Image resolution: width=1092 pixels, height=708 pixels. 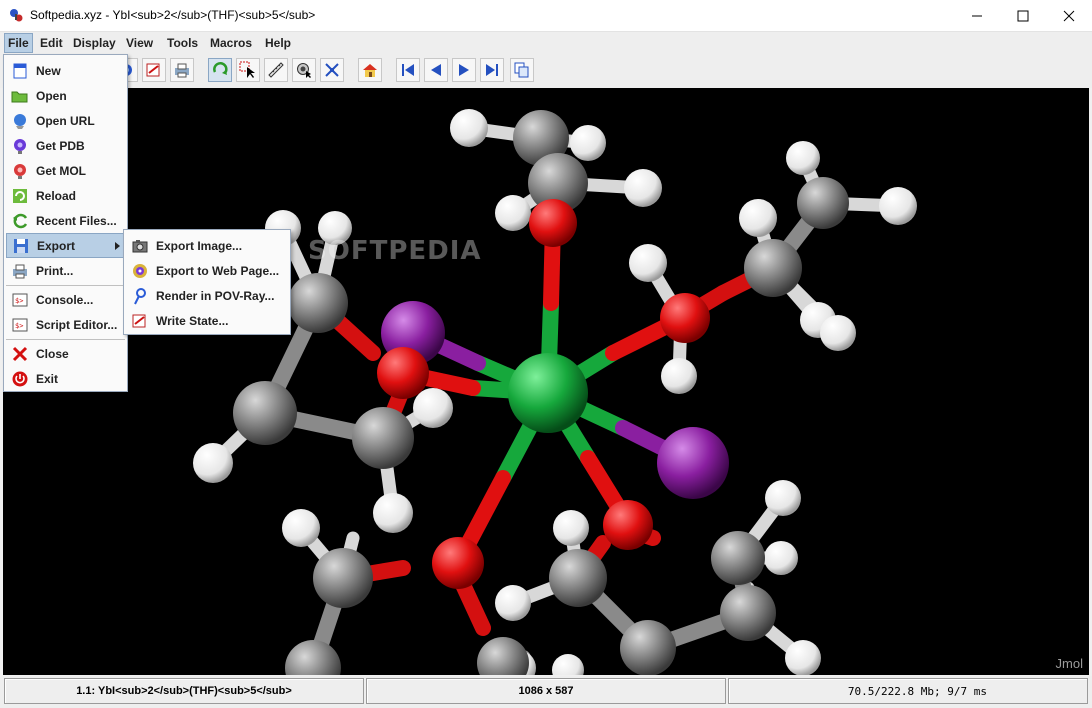 I want to click on close-window-button, so click(x=1069, y=15).